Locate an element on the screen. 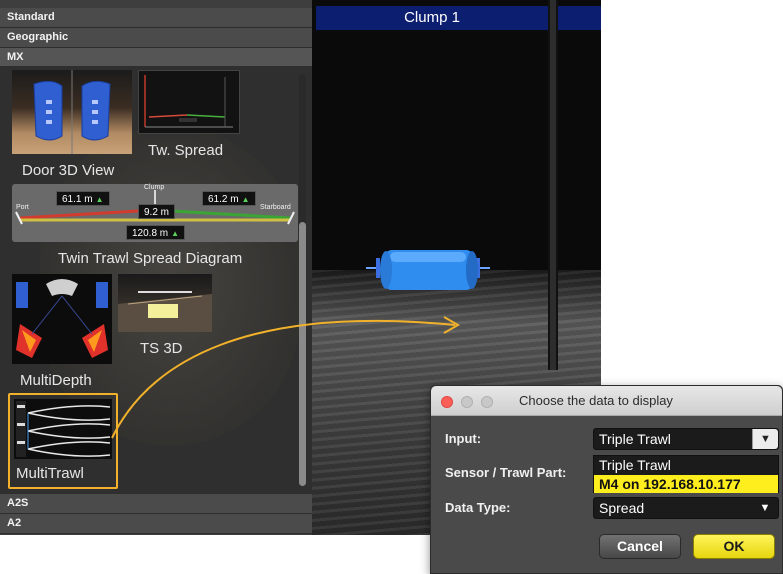  data-type-select: Spread ▼ is located at coordinates (686, 508).